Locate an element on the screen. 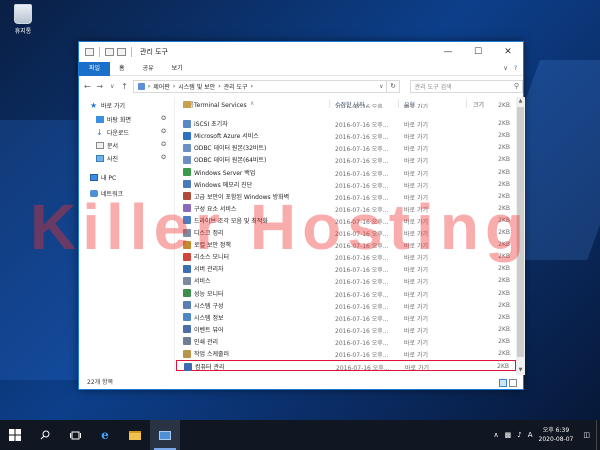  large-icons-view-icon is located at coordinates (513, 383).